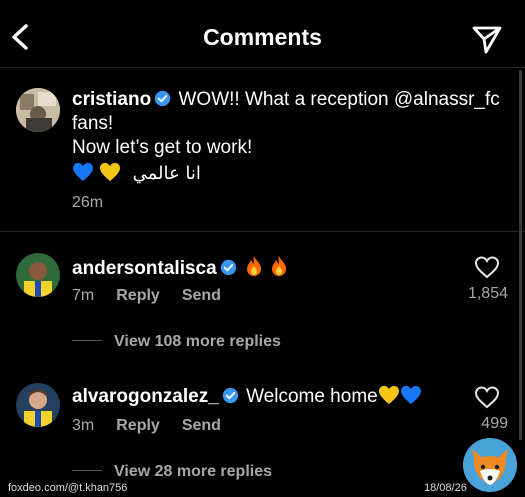  I want to click on caption-username: cristiano, so click(111, 99).